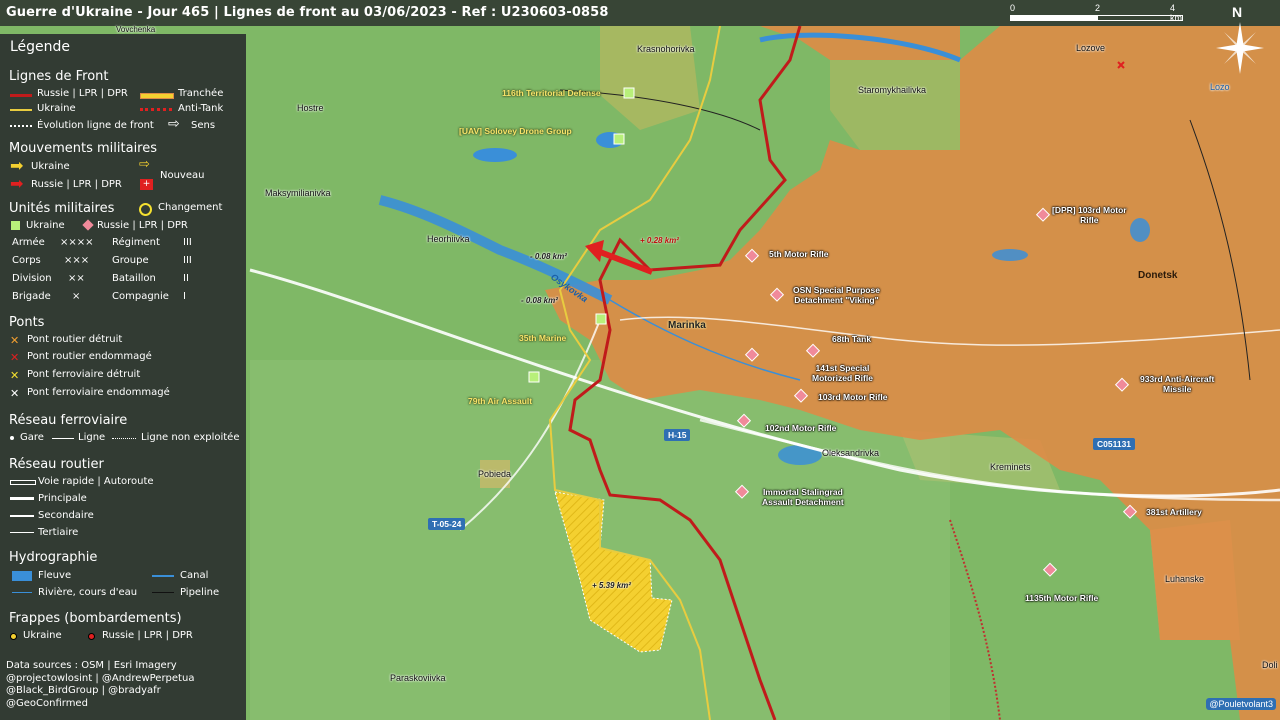 The height and width of the screenshot is (720, 1280). I want to click on front-russia-swatch, so click(21, 95).